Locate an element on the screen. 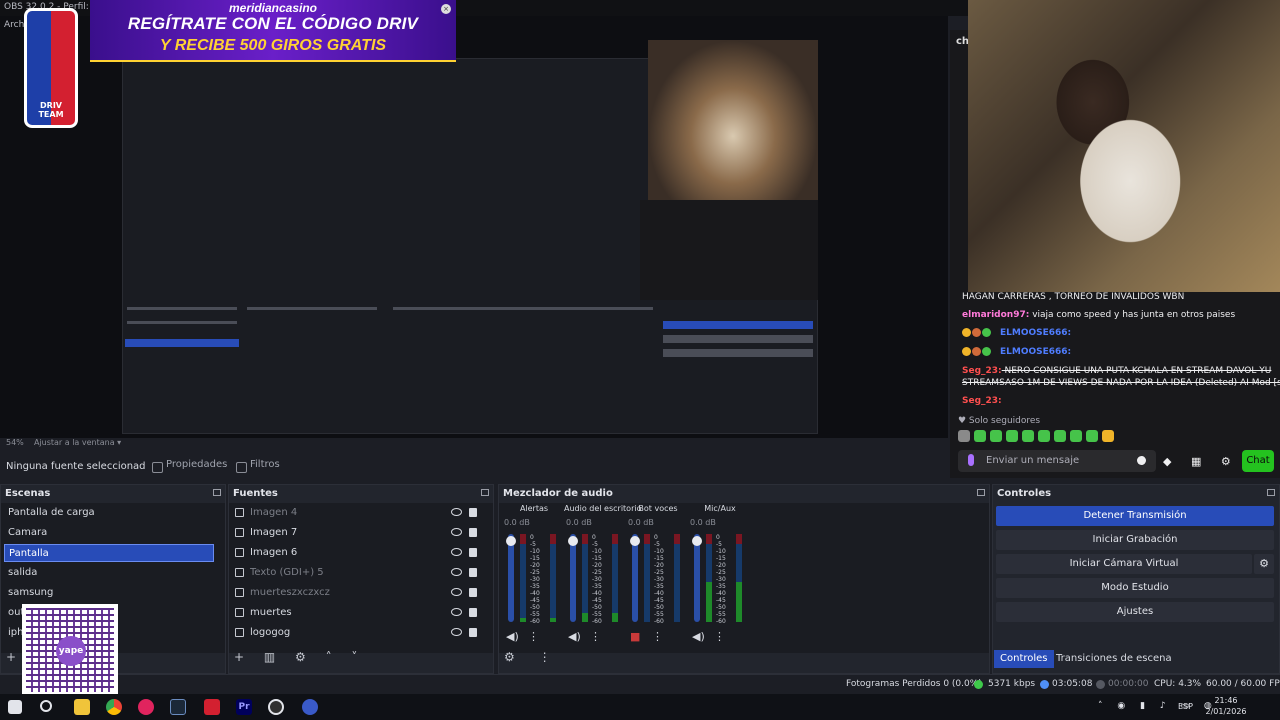  clock-time: 21:46 is located at coordinates (1226, 700).